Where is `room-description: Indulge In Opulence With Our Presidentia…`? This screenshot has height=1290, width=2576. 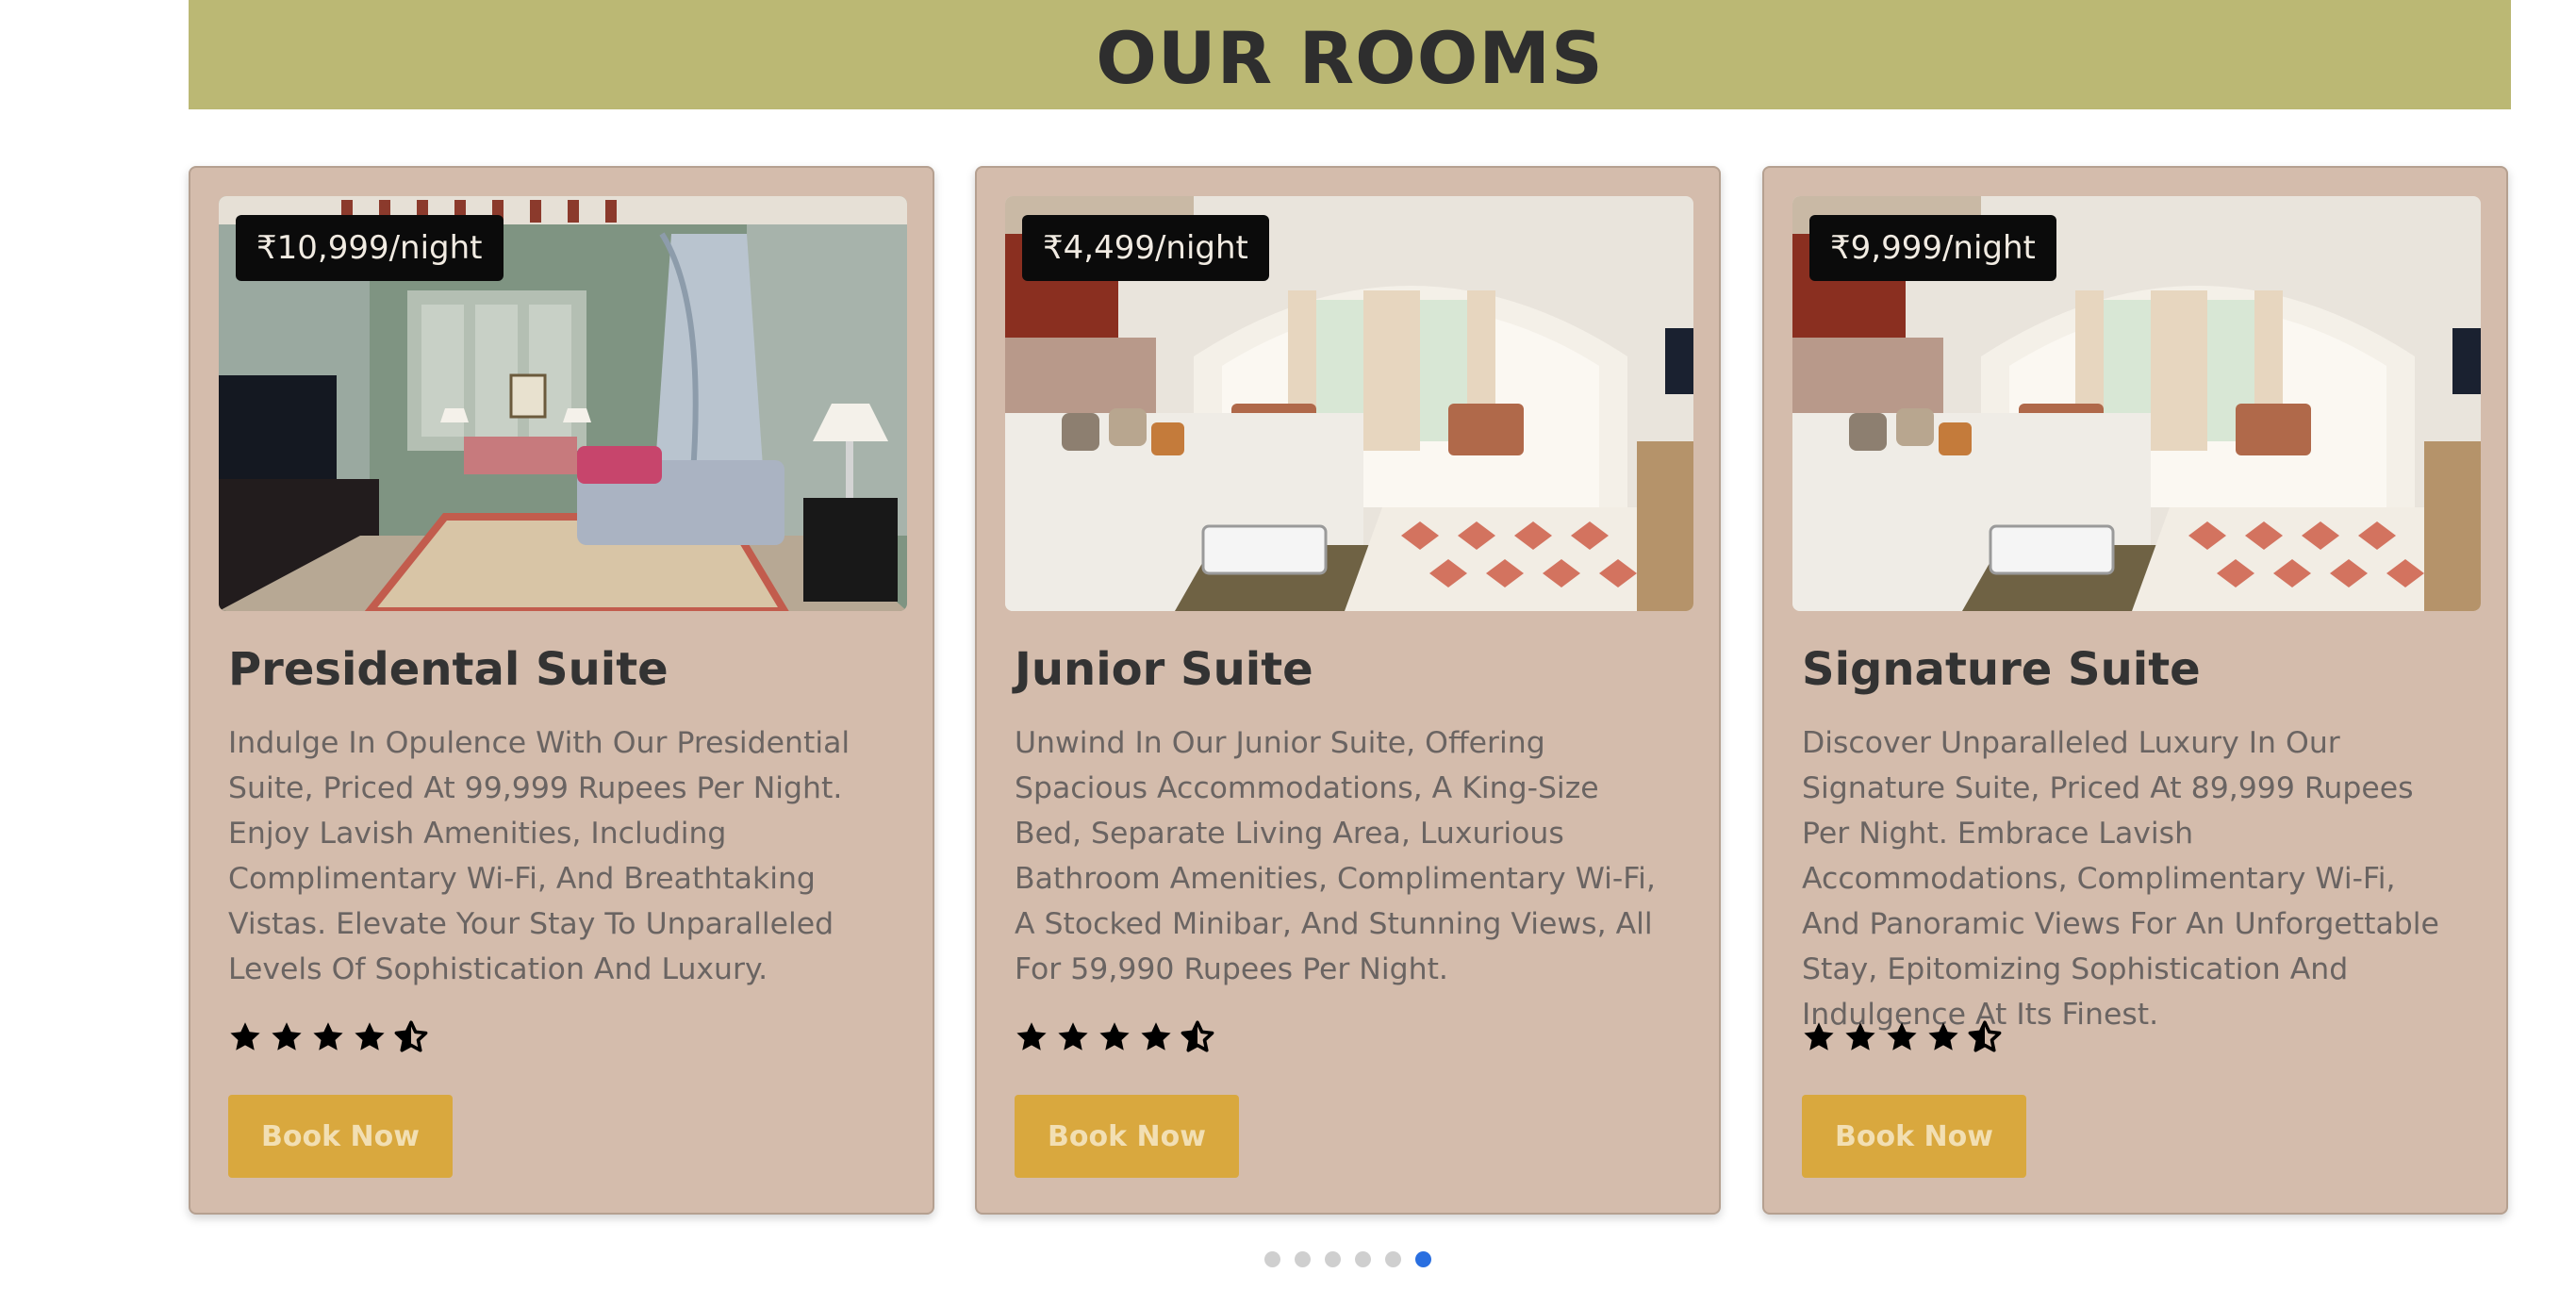
room-description: Indulge In Opulence With Our Presidentia… is located at coordinates (539, 856).